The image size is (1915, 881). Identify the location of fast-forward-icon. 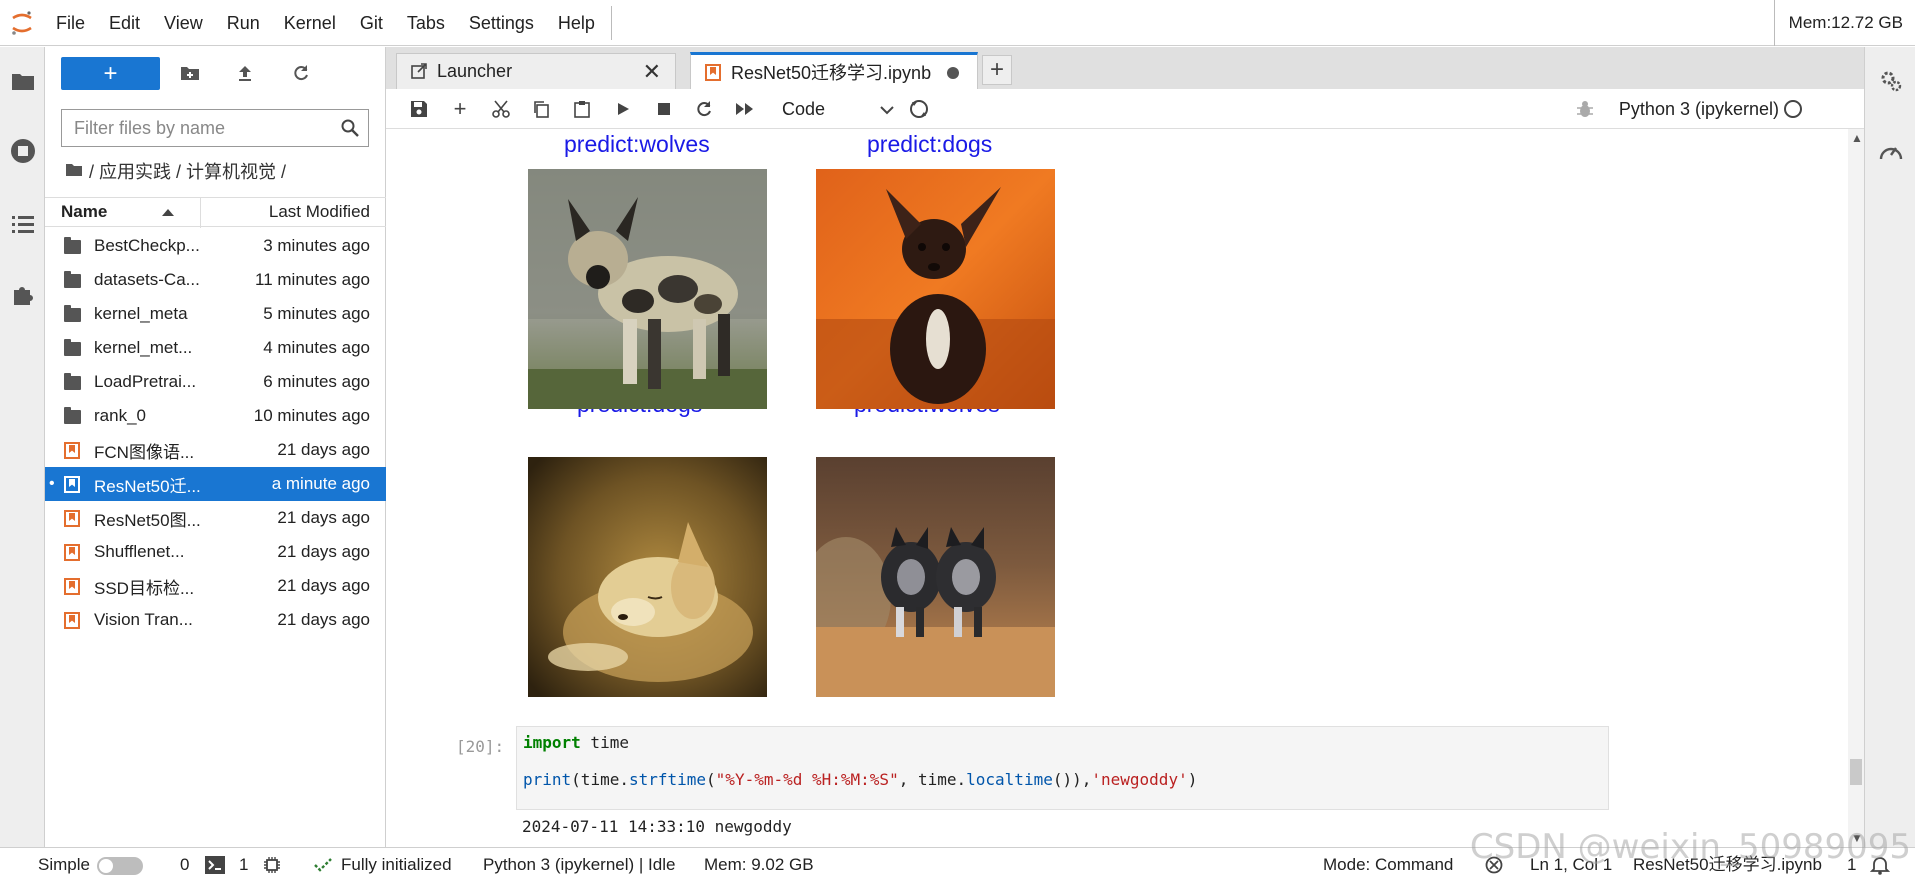
(745, 109).